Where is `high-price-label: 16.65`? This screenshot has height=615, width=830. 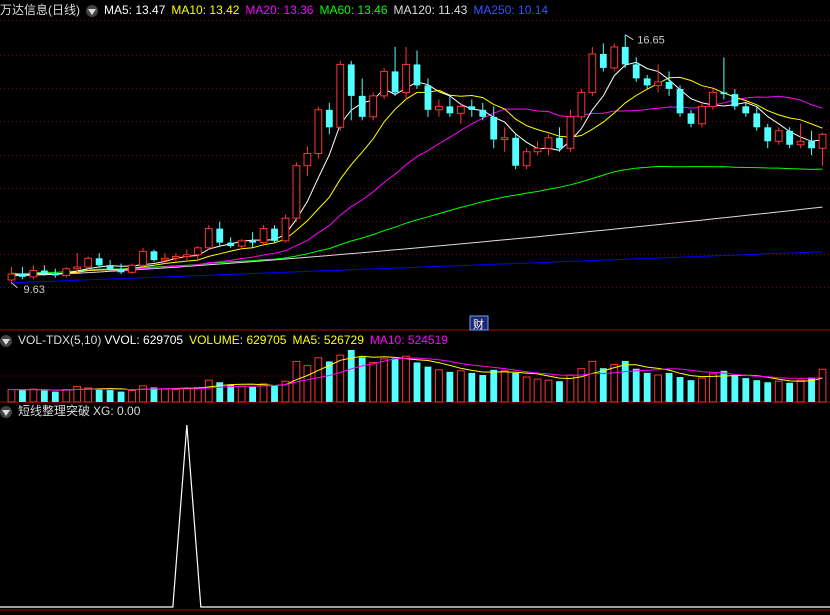 high-price-label: 16.65 is located at coordinates (651, 41).